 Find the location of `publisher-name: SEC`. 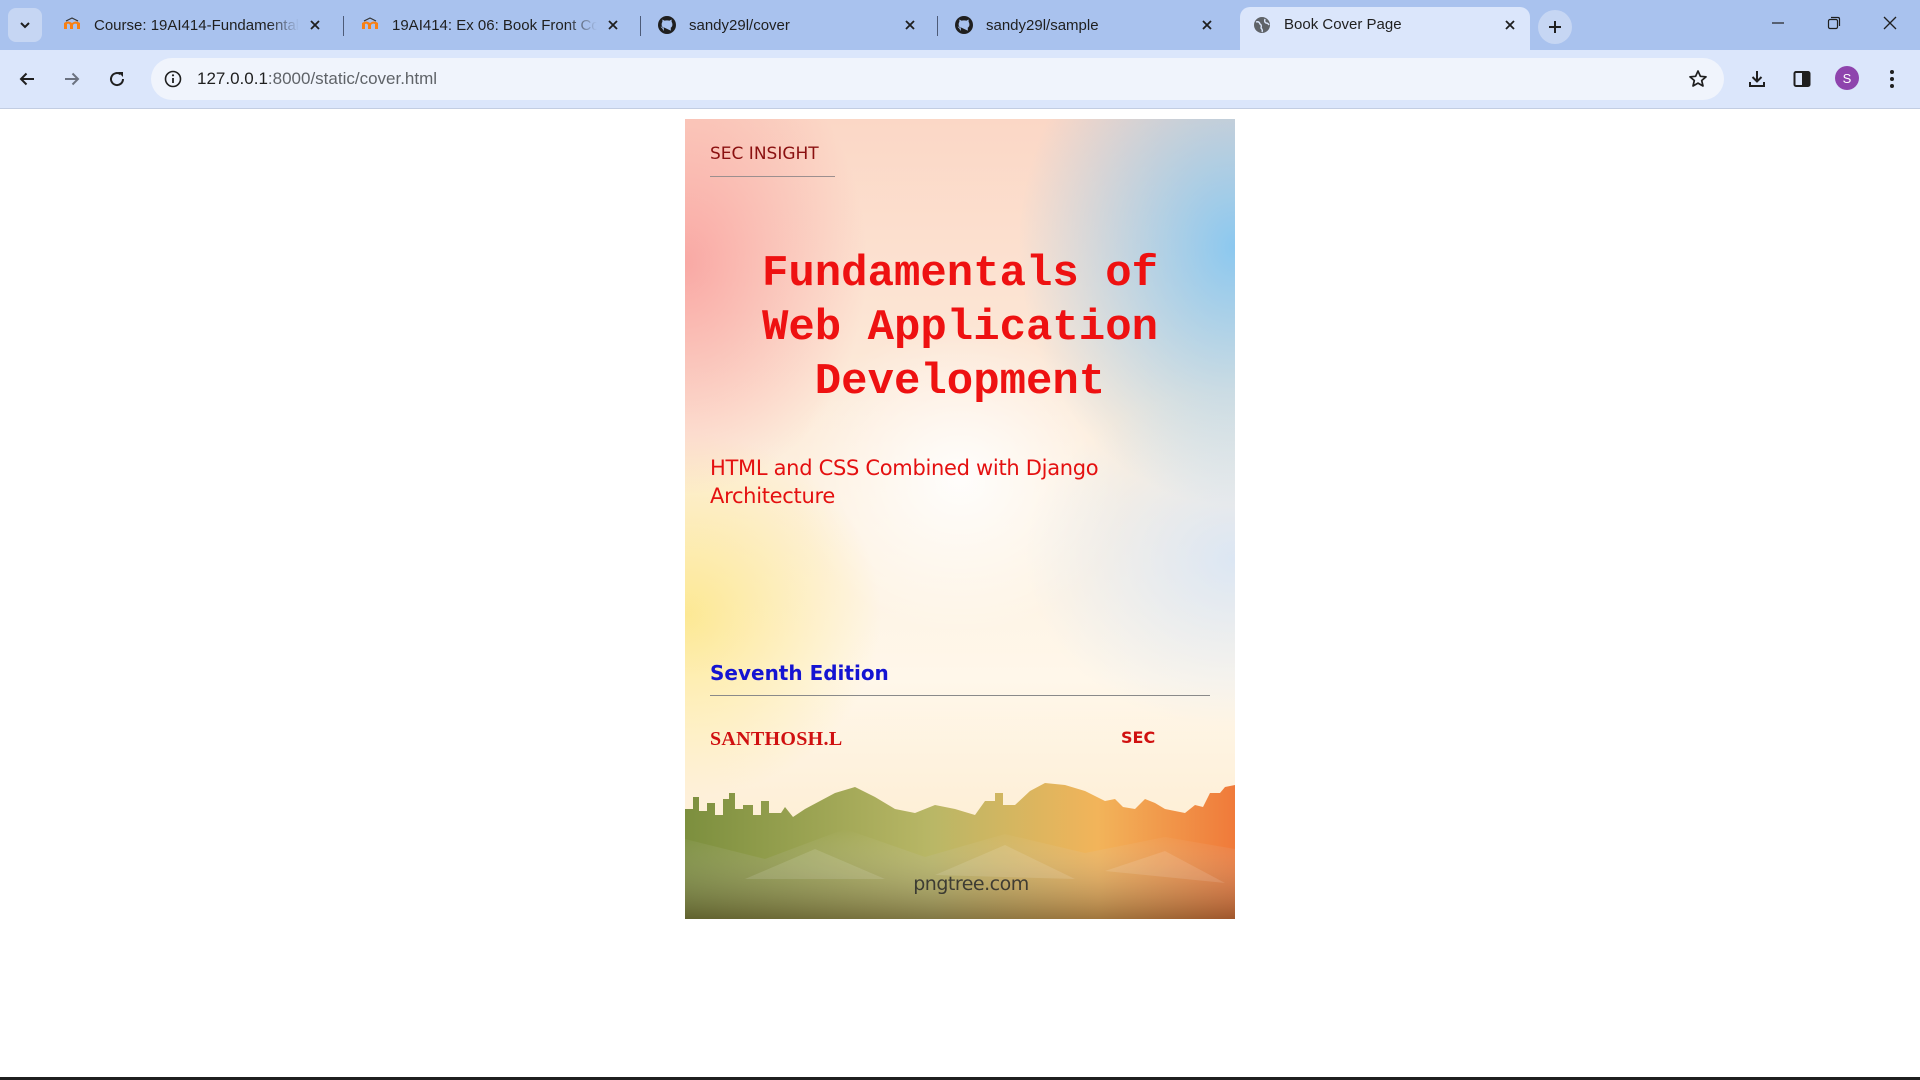

publisher-name: SEC is located at coordinates (1138, 737).